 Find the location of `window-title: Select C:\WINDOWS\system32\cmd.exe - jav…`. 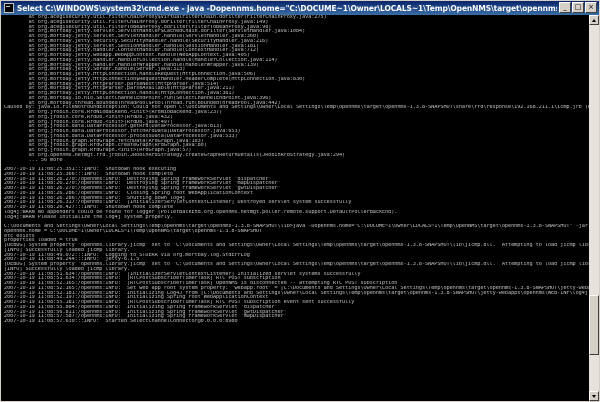

window-title: Select C:\WINDOWS\system32\cmd.exe - jav… is located at coordinates (287, 8).